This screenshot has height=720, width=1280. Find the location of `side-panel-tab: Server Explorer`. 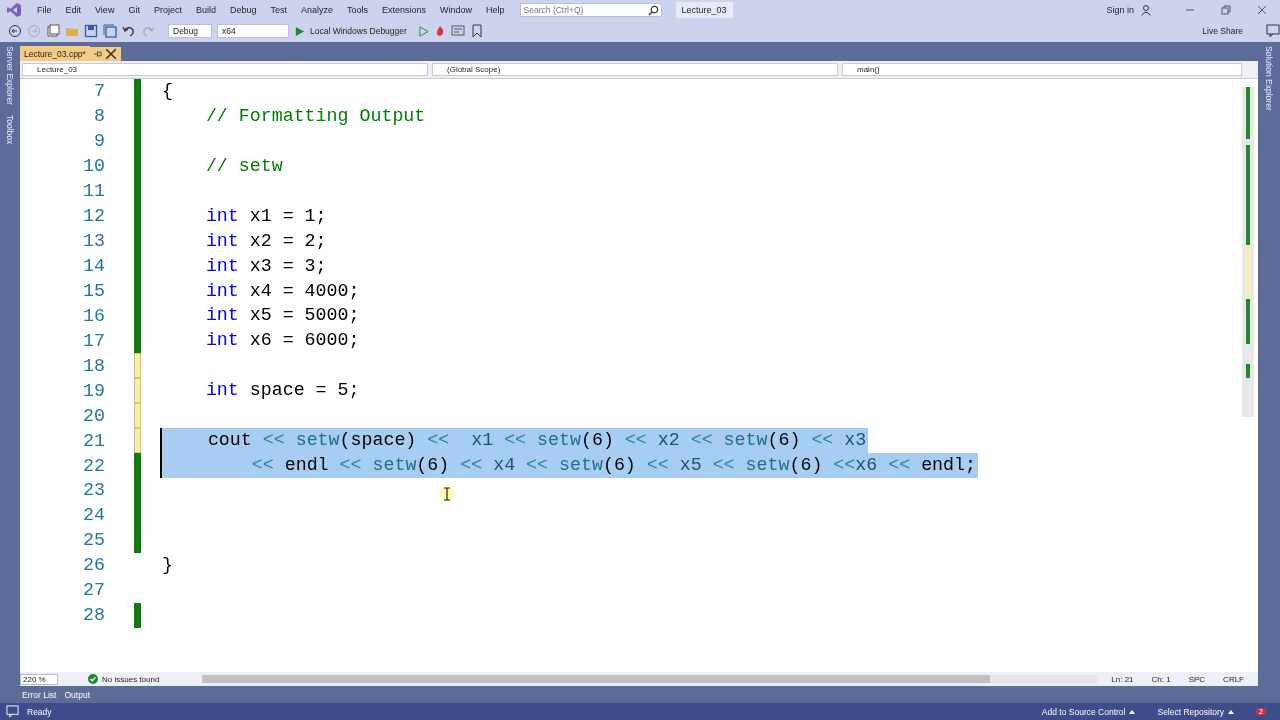

side-panel-tab: Server Explorer is located at coordinates (10, 76).